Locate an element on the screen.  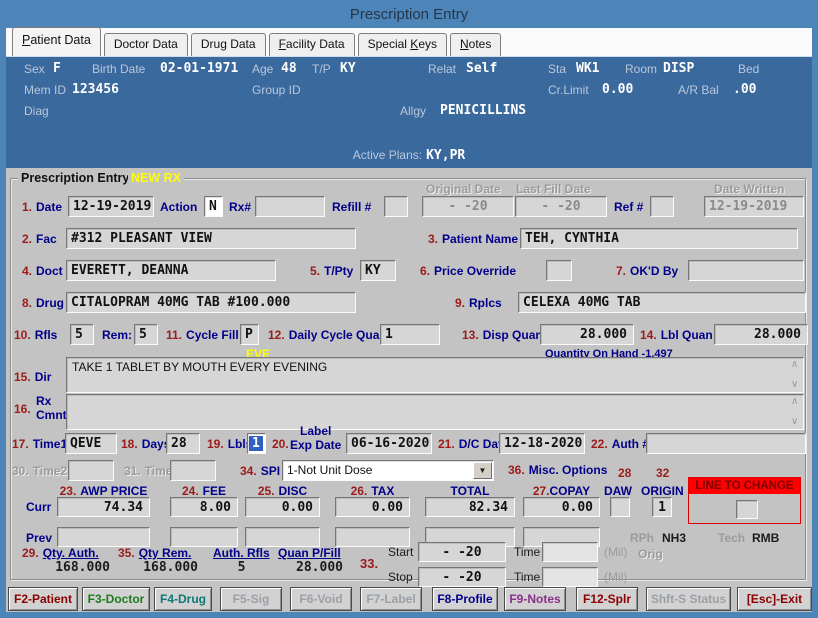
start-time-field is located at coordinates (570, 552).